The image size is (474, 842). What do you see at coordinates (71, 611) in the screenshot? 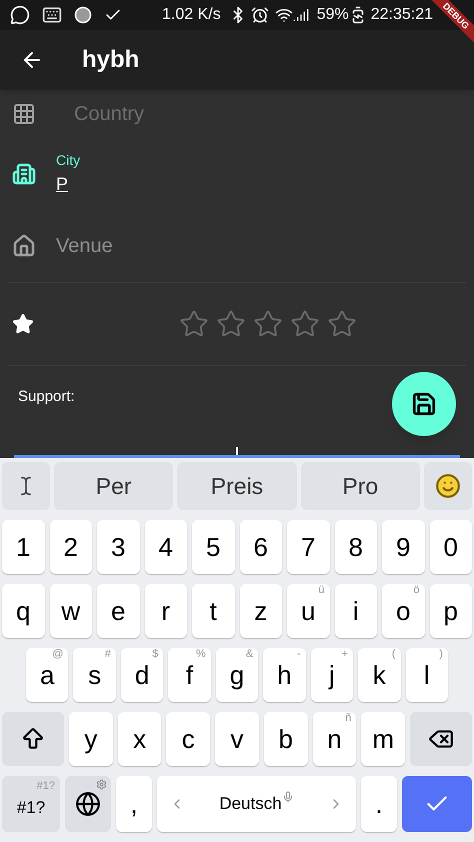
I see `key: w` at bounding box center [71, 611].